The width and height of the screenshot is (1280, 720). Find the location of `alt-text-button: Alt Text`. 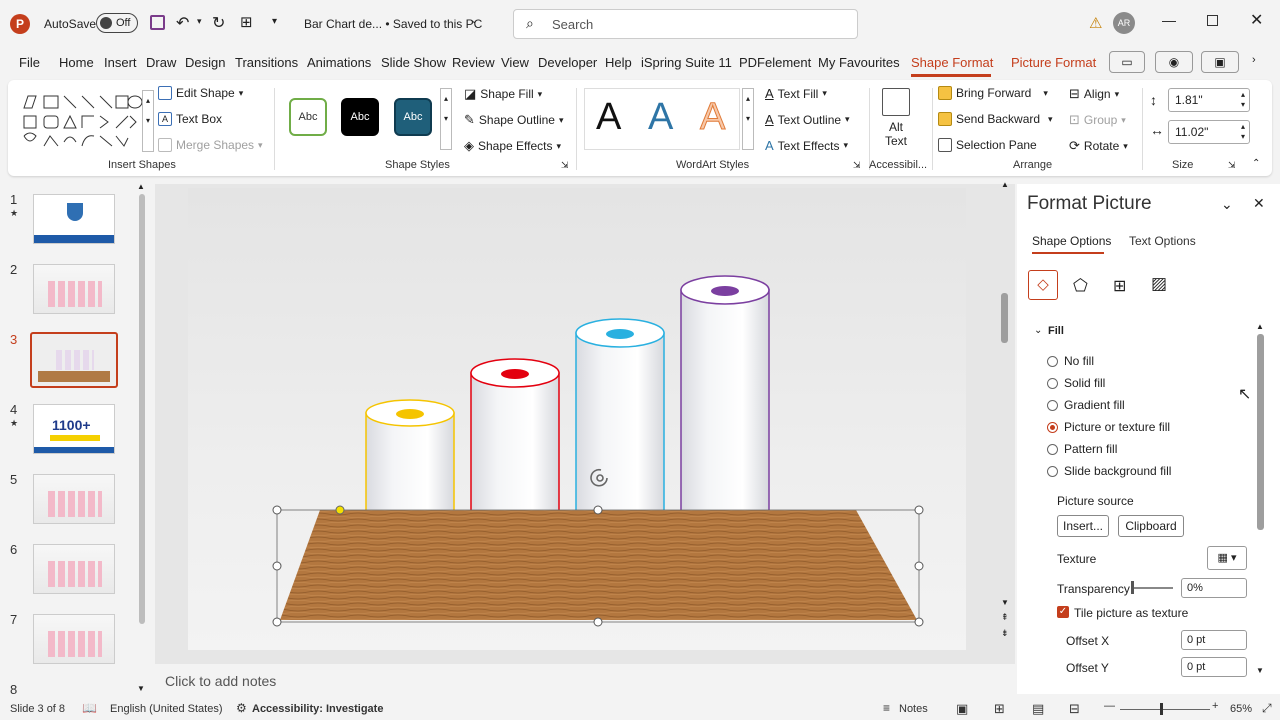

alt-text-button: Alt Text is located at coordinates (896, 119).